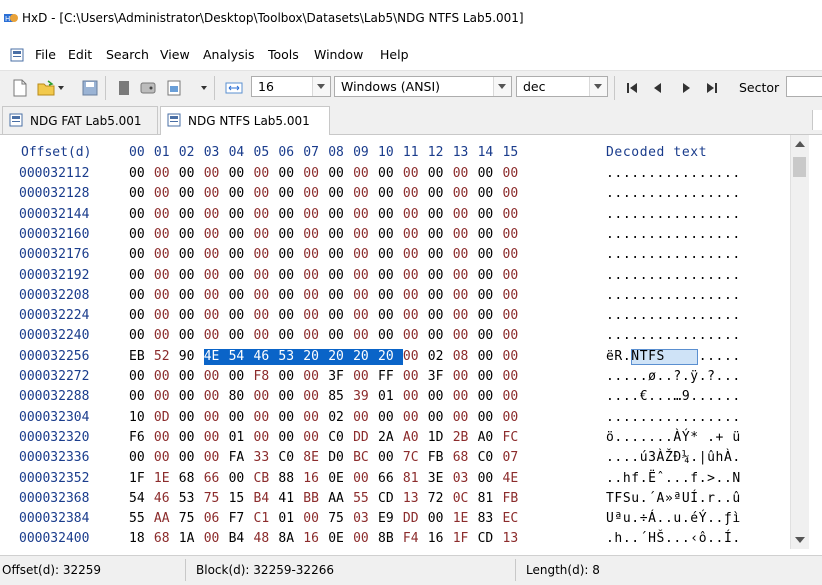 The height and width of the screenshot is (585, 822). What do you see at coordinates (215, 479) in the screenshot?
I see `hex-byte: 66` at bounding box center [215, 479].